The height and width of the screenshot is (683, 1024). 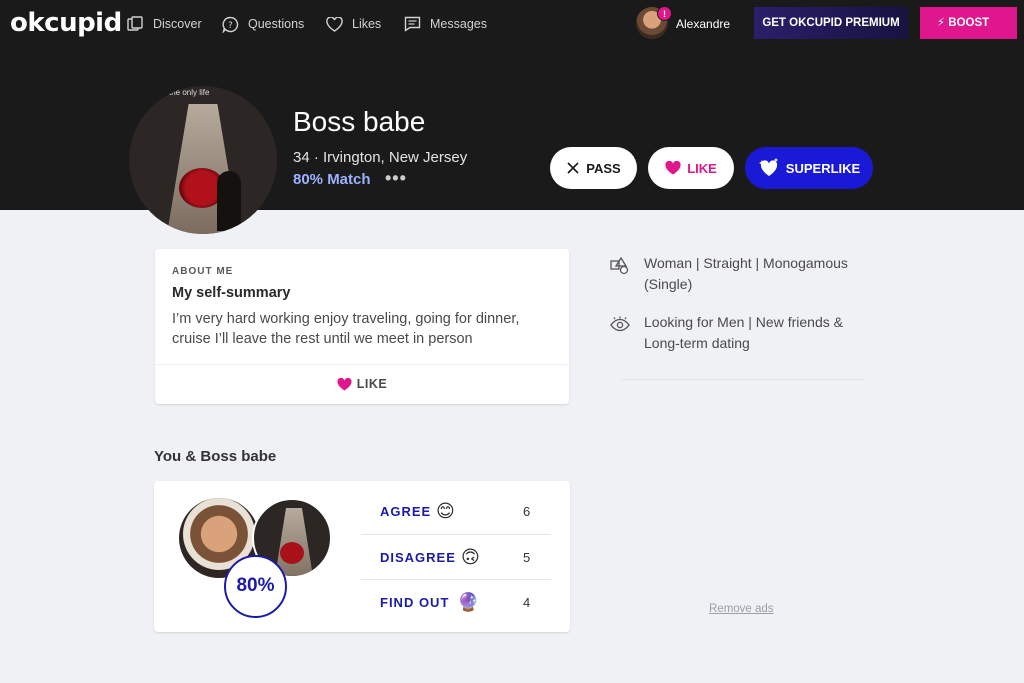 I want to click on section-header: ABOUT ME, so click(x=203, y=271).